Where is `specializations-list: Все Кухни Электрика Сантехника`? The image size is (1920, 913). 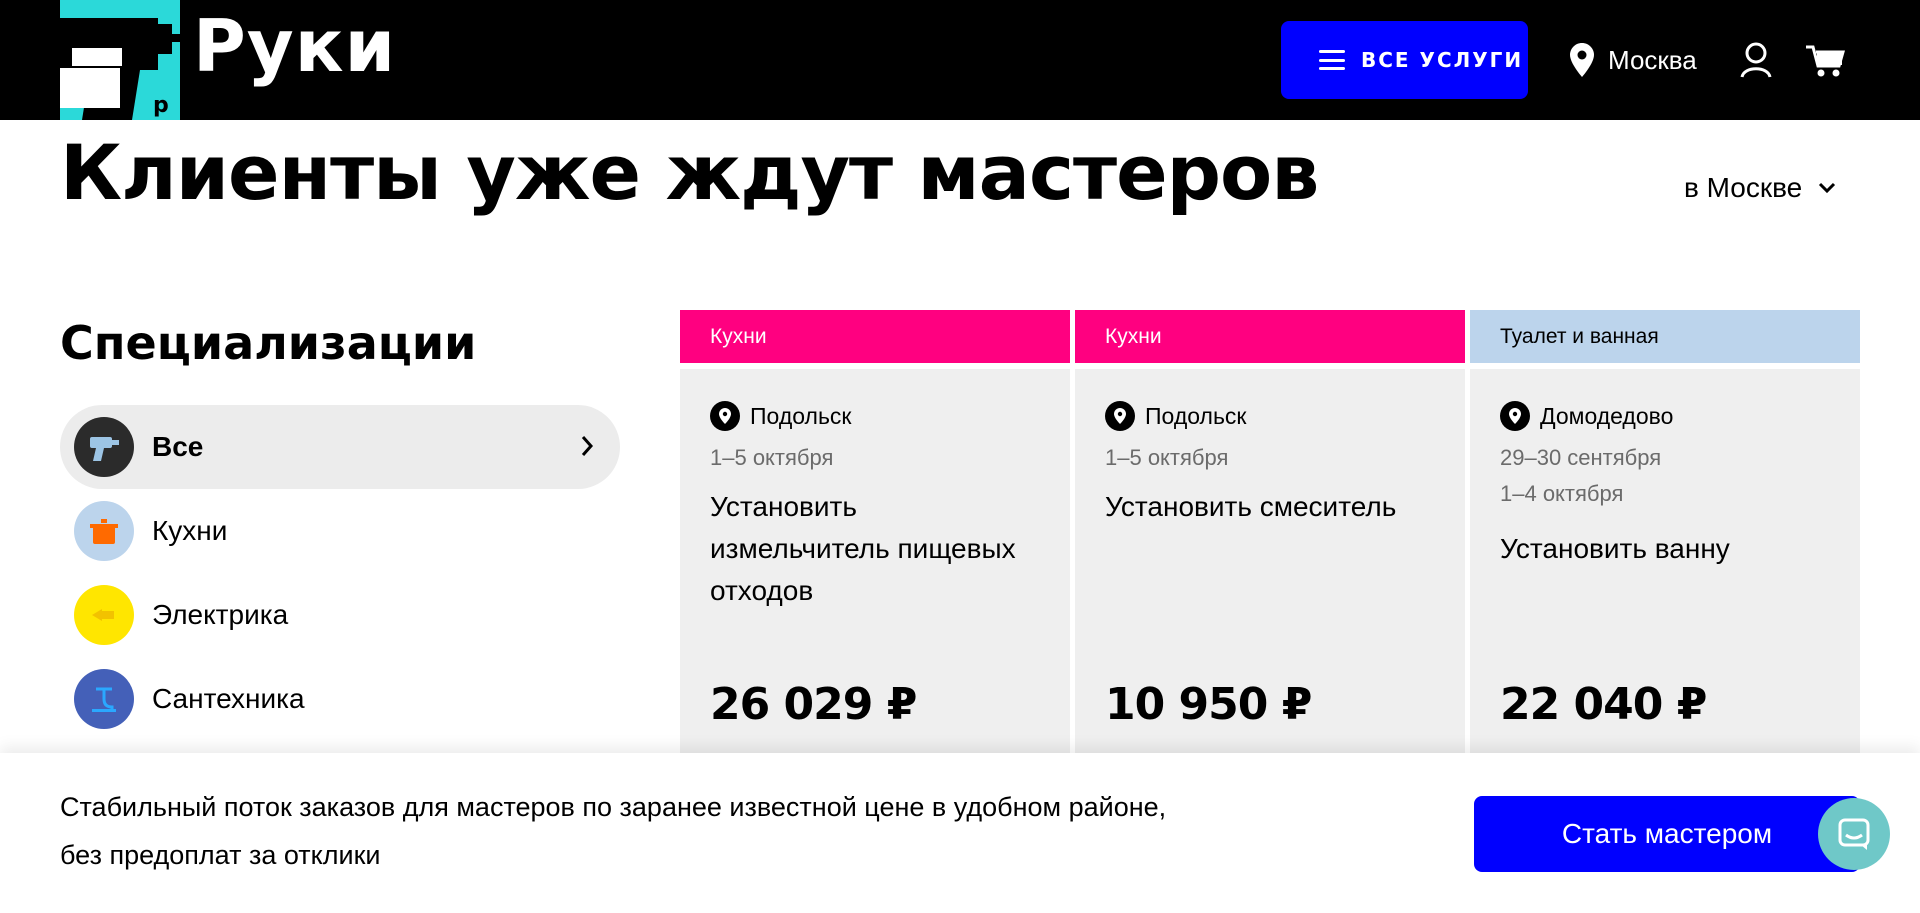 specializations-list: Все Кухни Электрика Сантехника is located at coordinates (340, 573).